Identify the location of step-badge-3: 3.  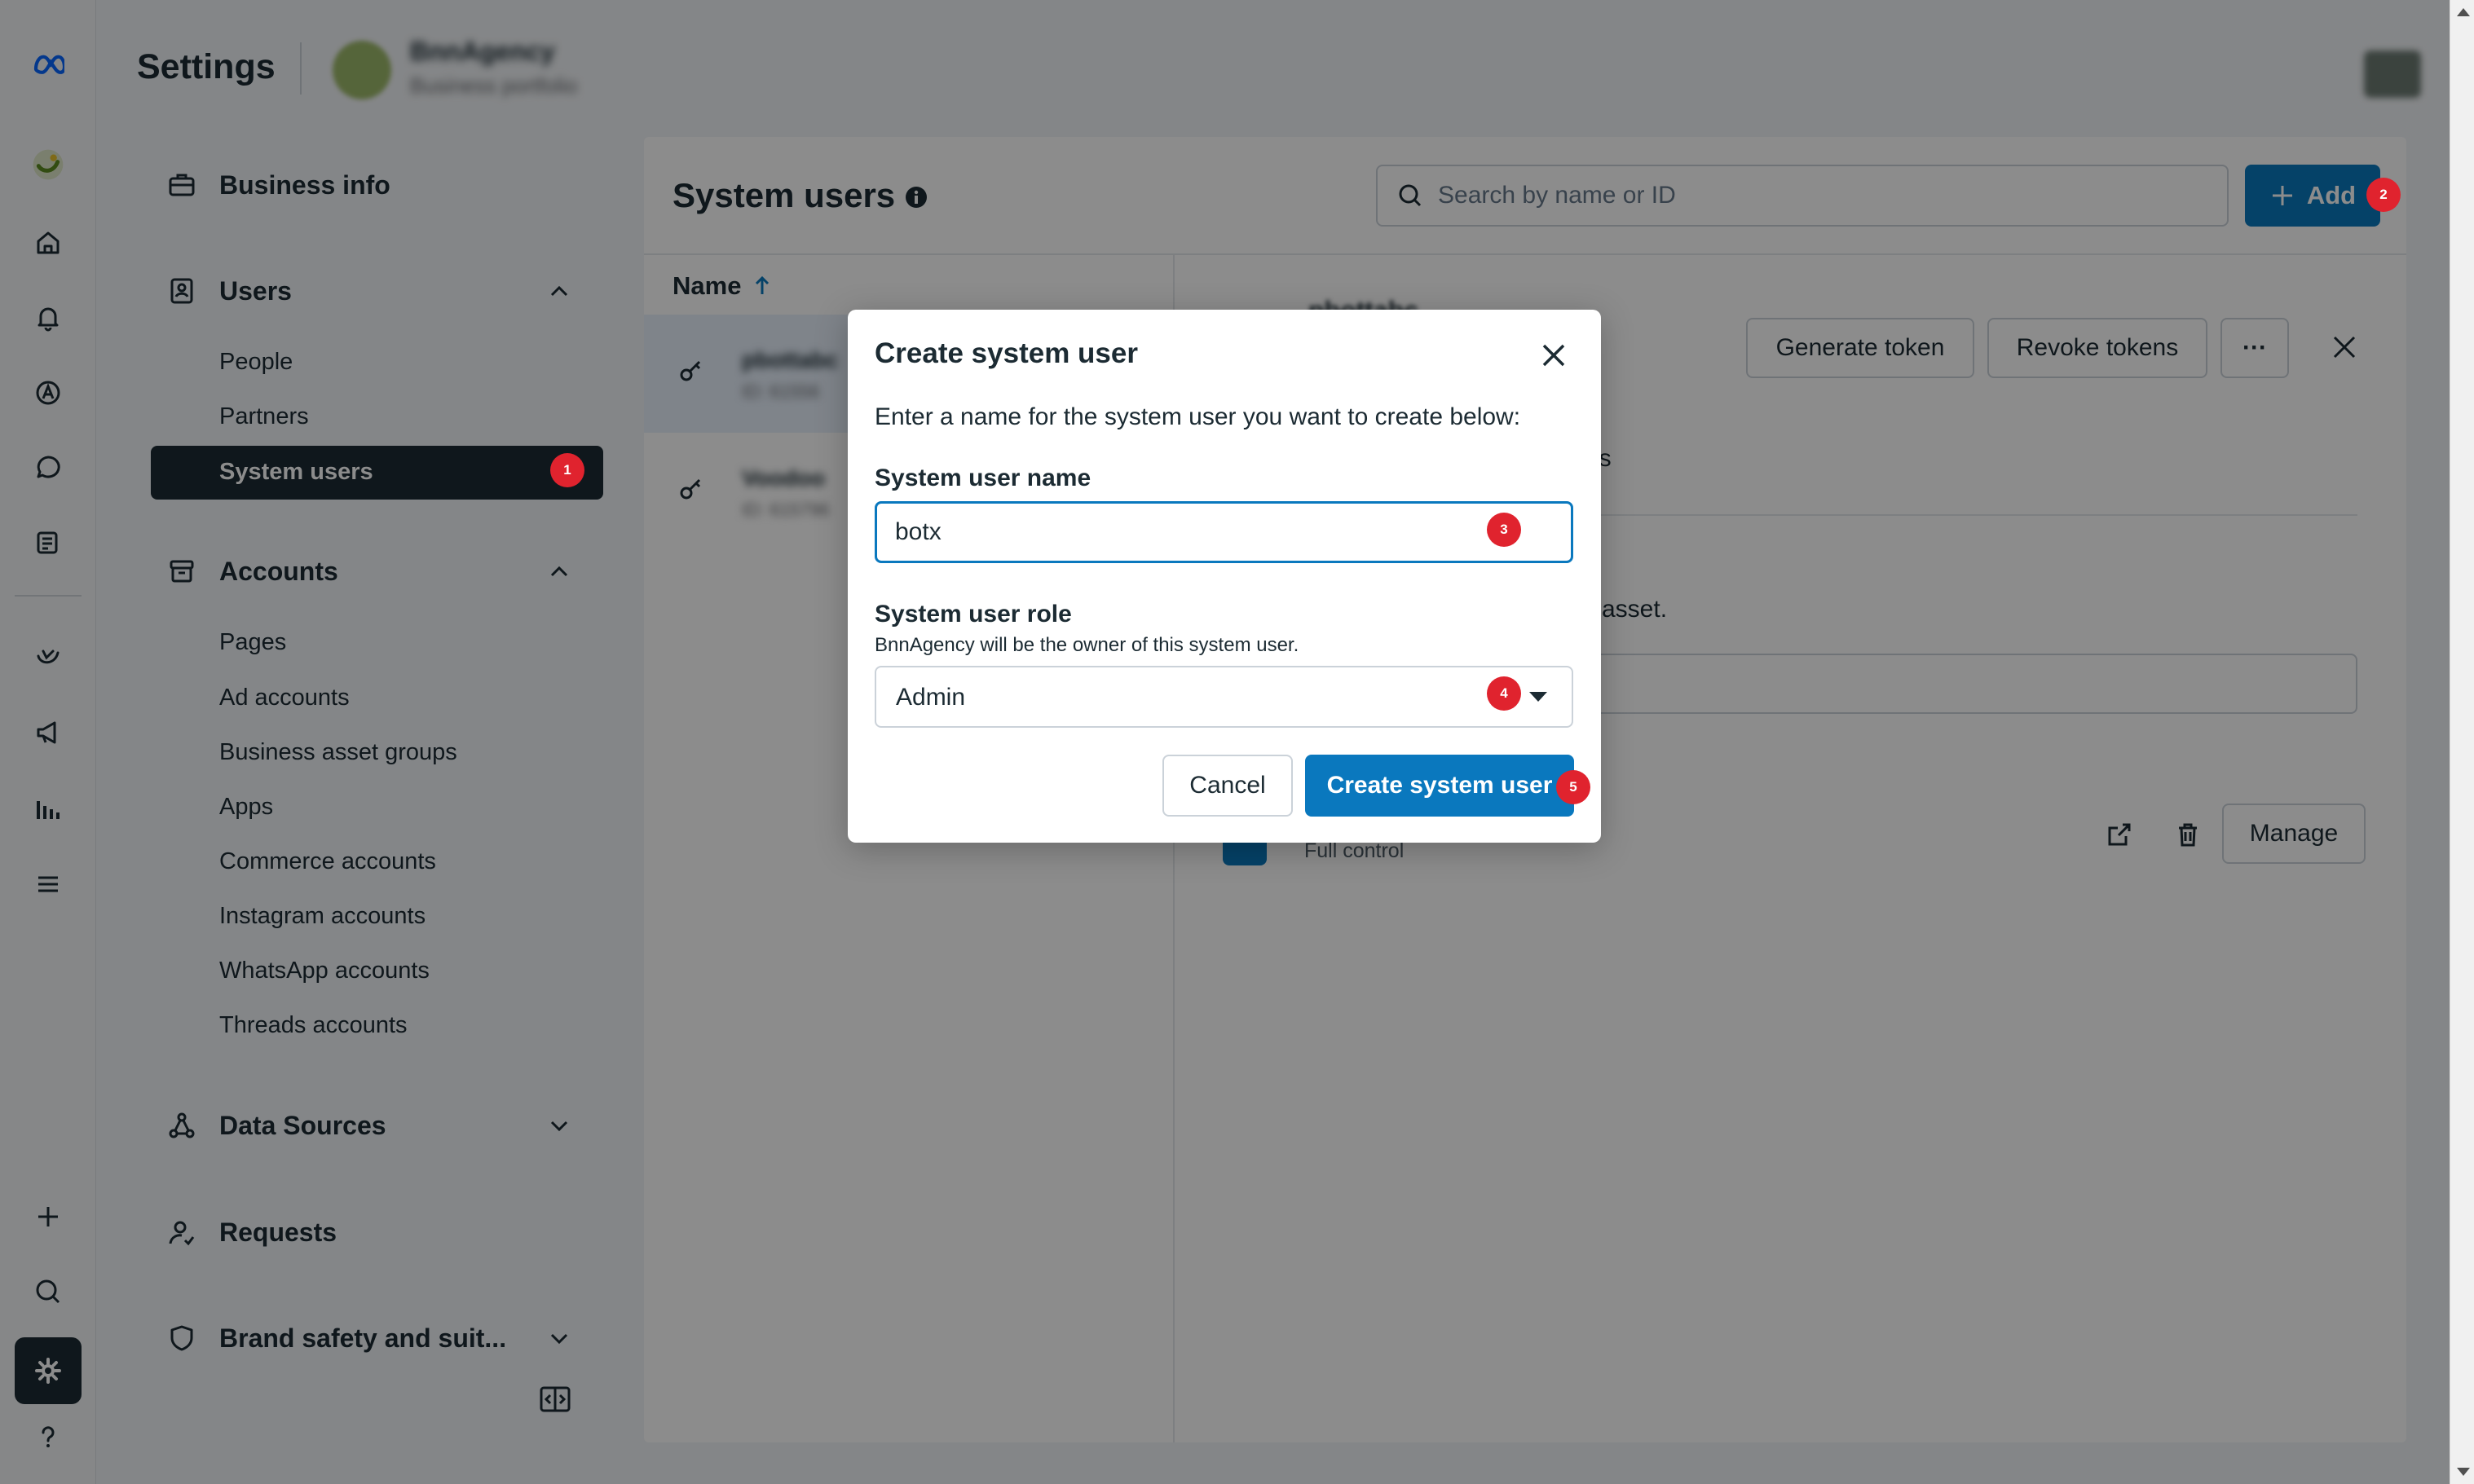
(1504, 530).